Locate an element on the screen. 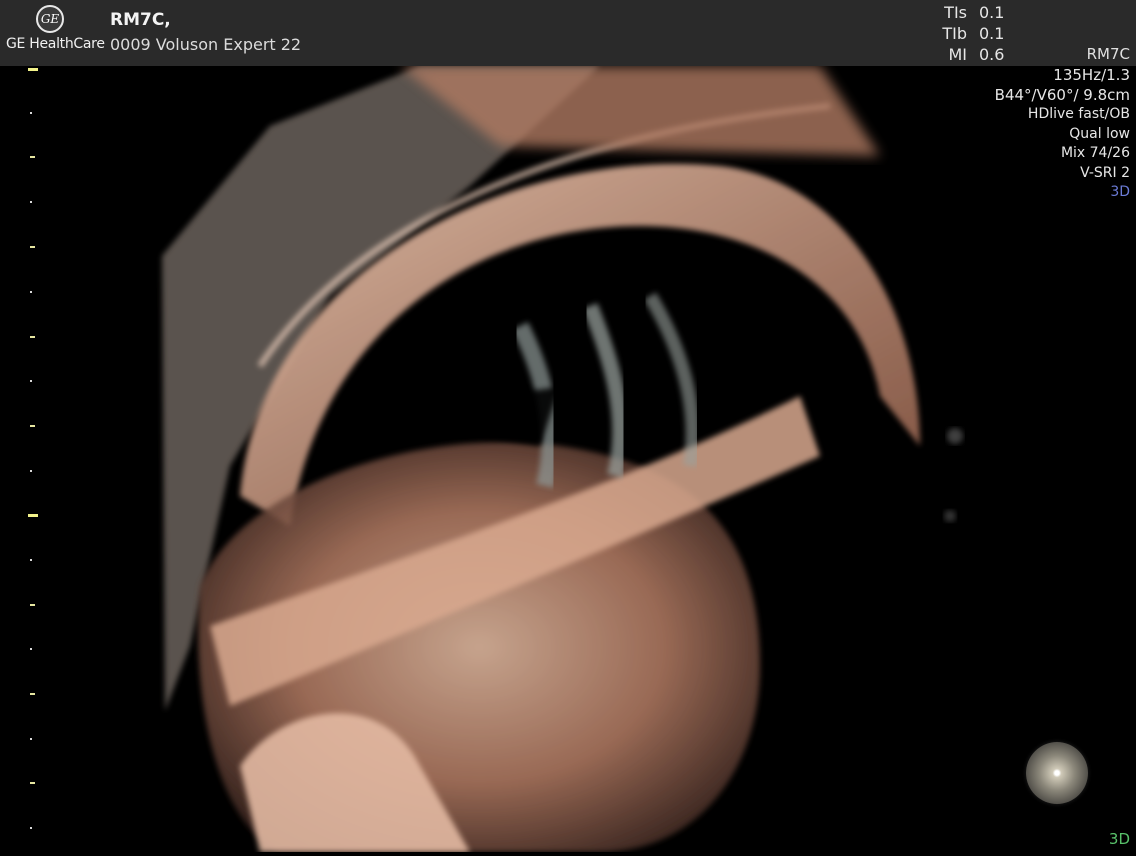  safety-indices: TIs 0.1 TIb 0.1 MI 0.6 is located at coordinates (968, 33).